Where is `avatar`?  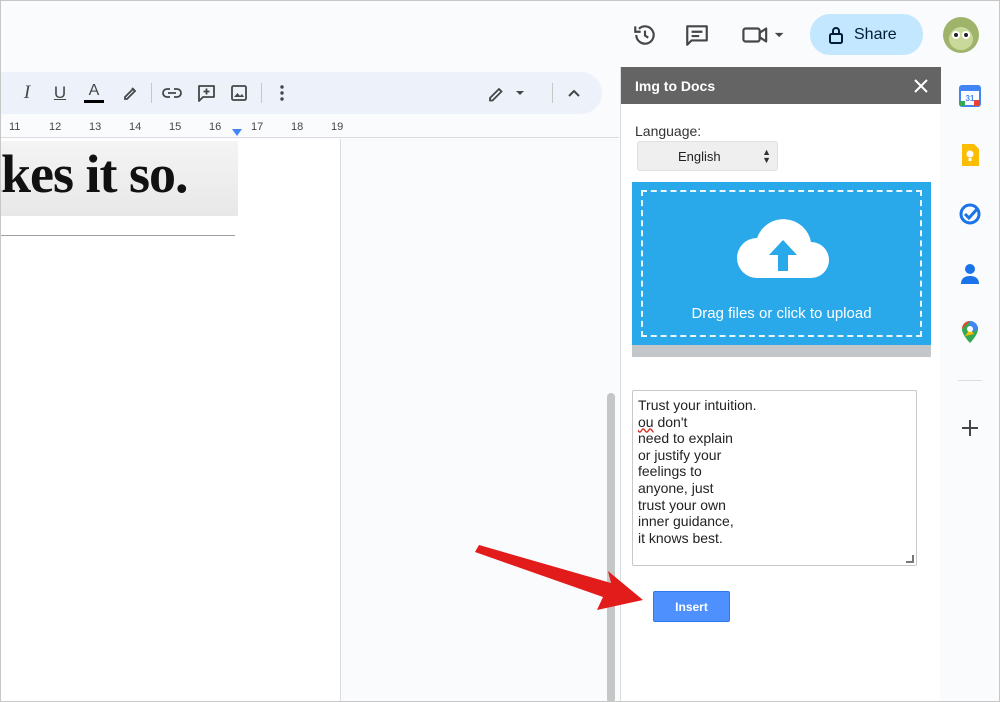
avatar is located at coordinates (961, 35).